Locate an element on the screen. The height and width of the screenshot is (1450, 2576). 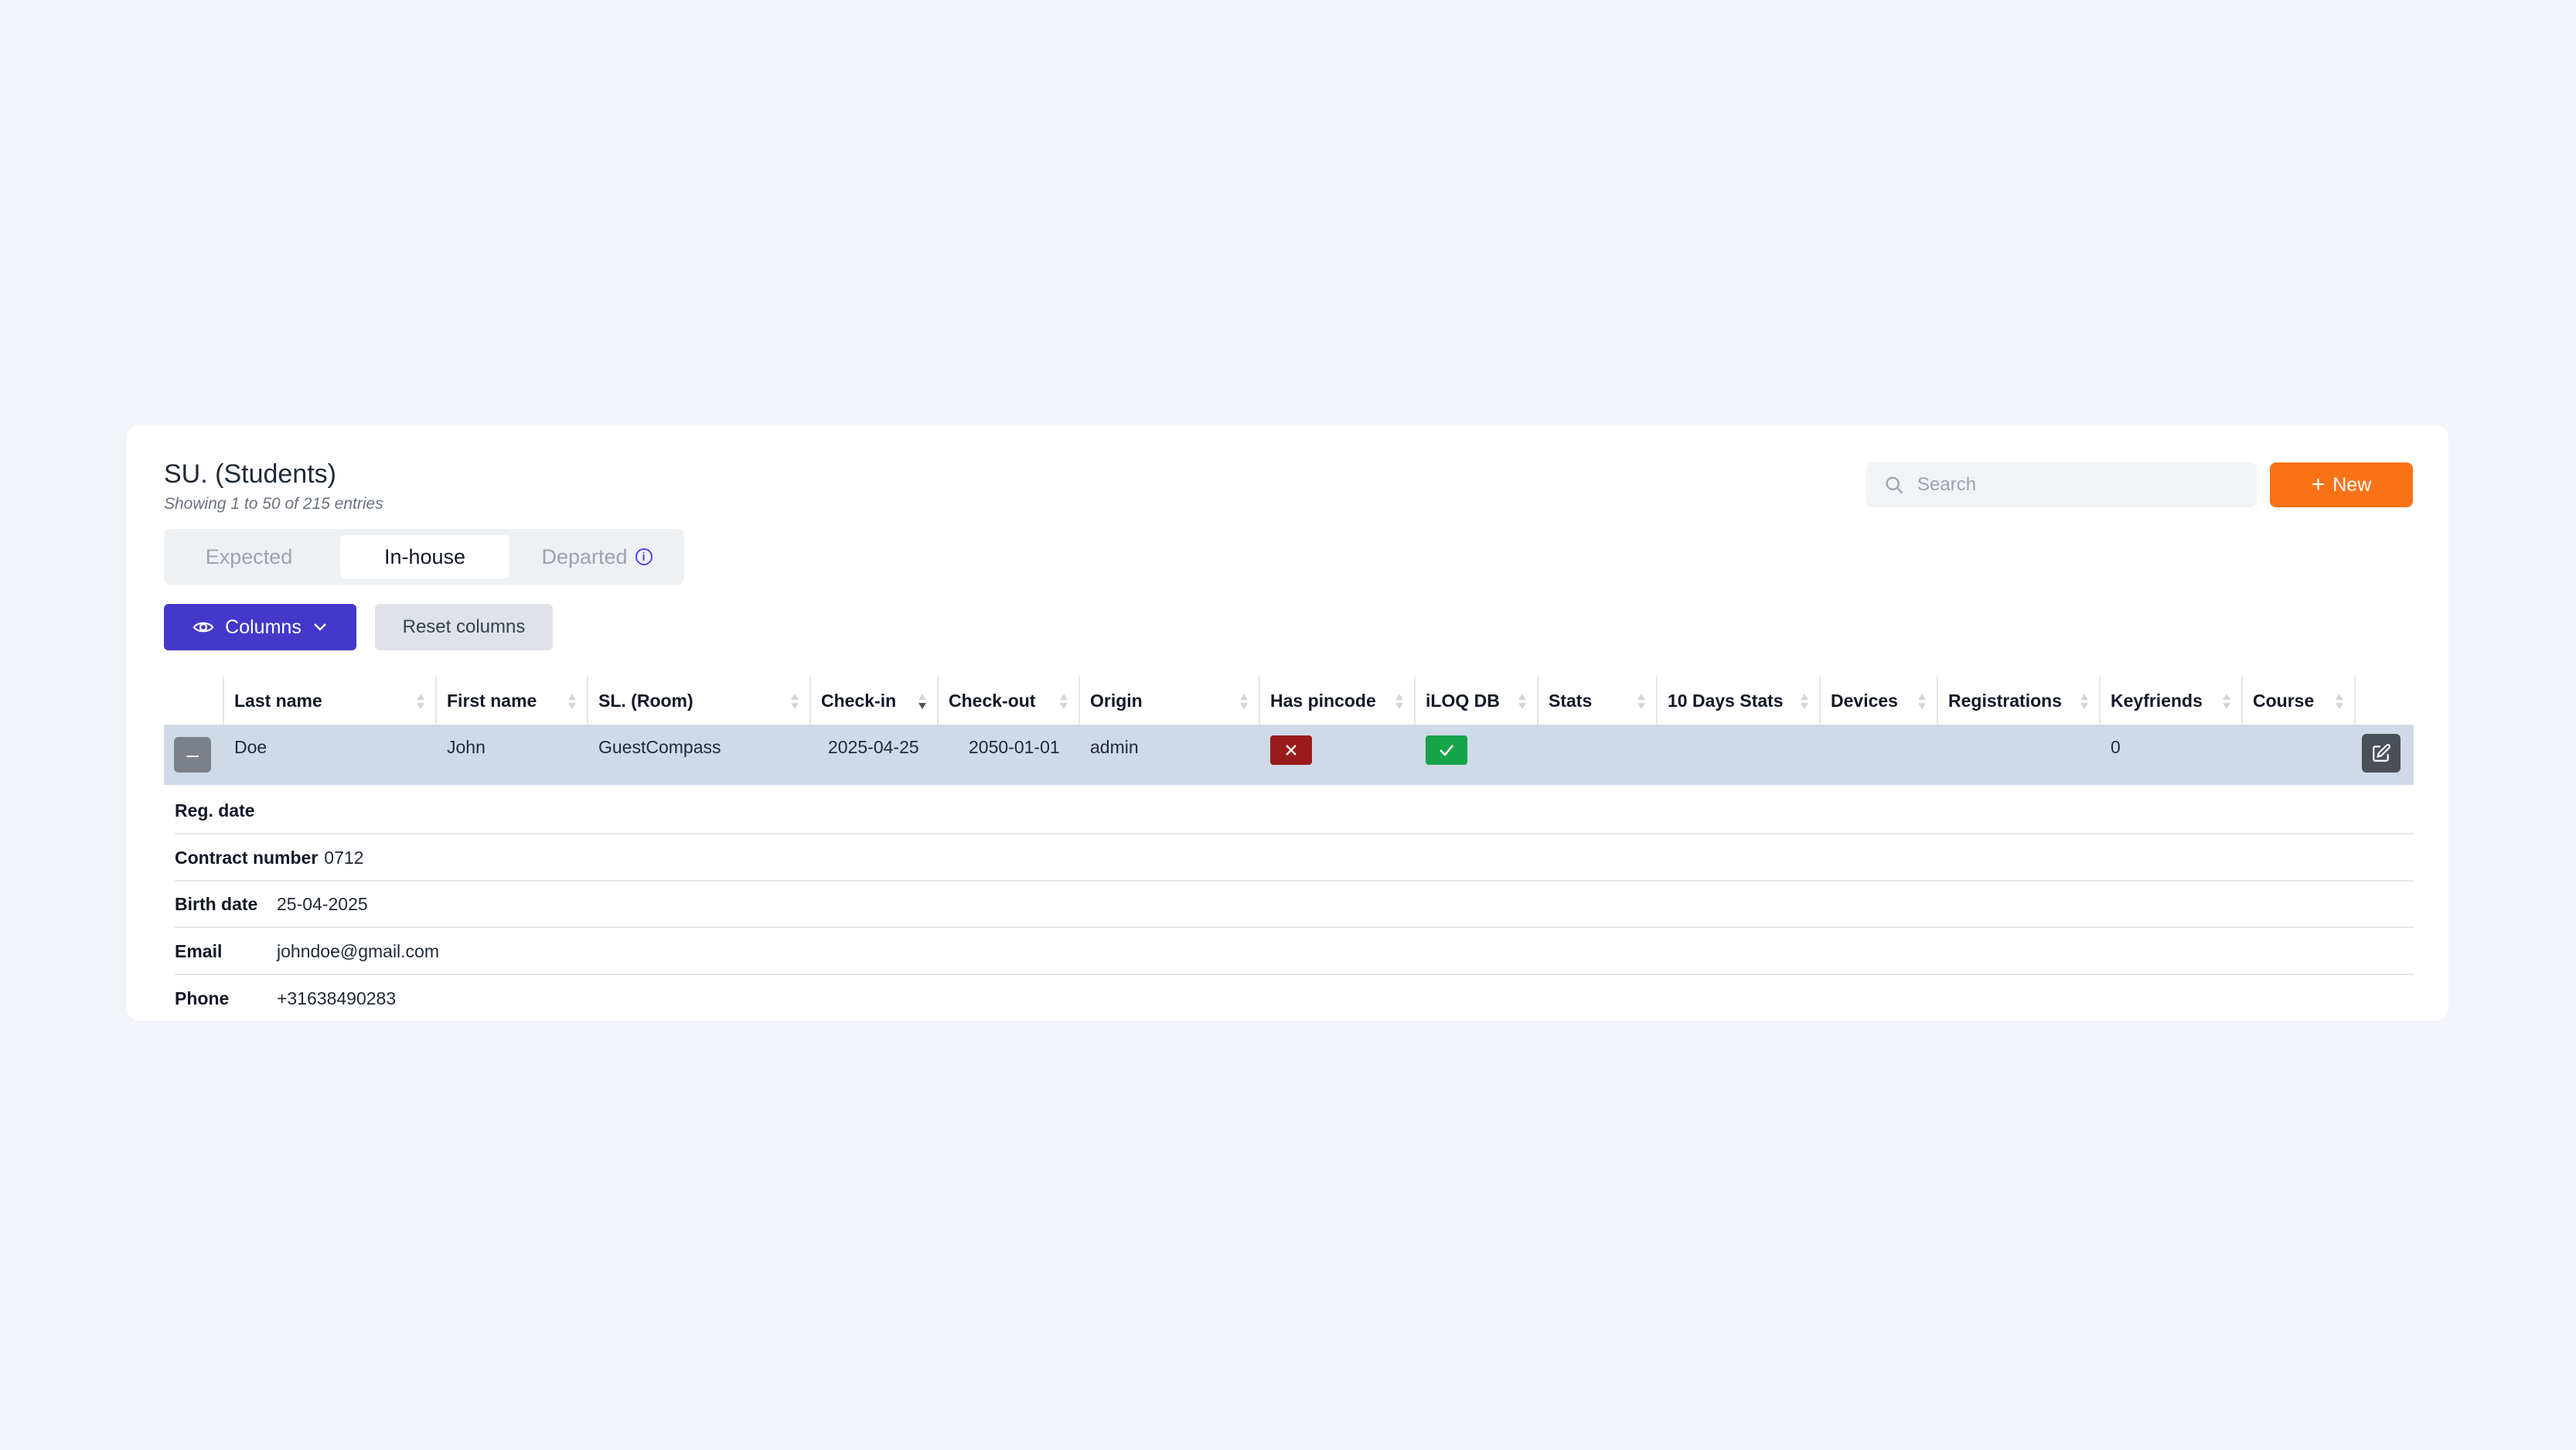
cell-room: GuestCompass is located at coordinates (659, 747).